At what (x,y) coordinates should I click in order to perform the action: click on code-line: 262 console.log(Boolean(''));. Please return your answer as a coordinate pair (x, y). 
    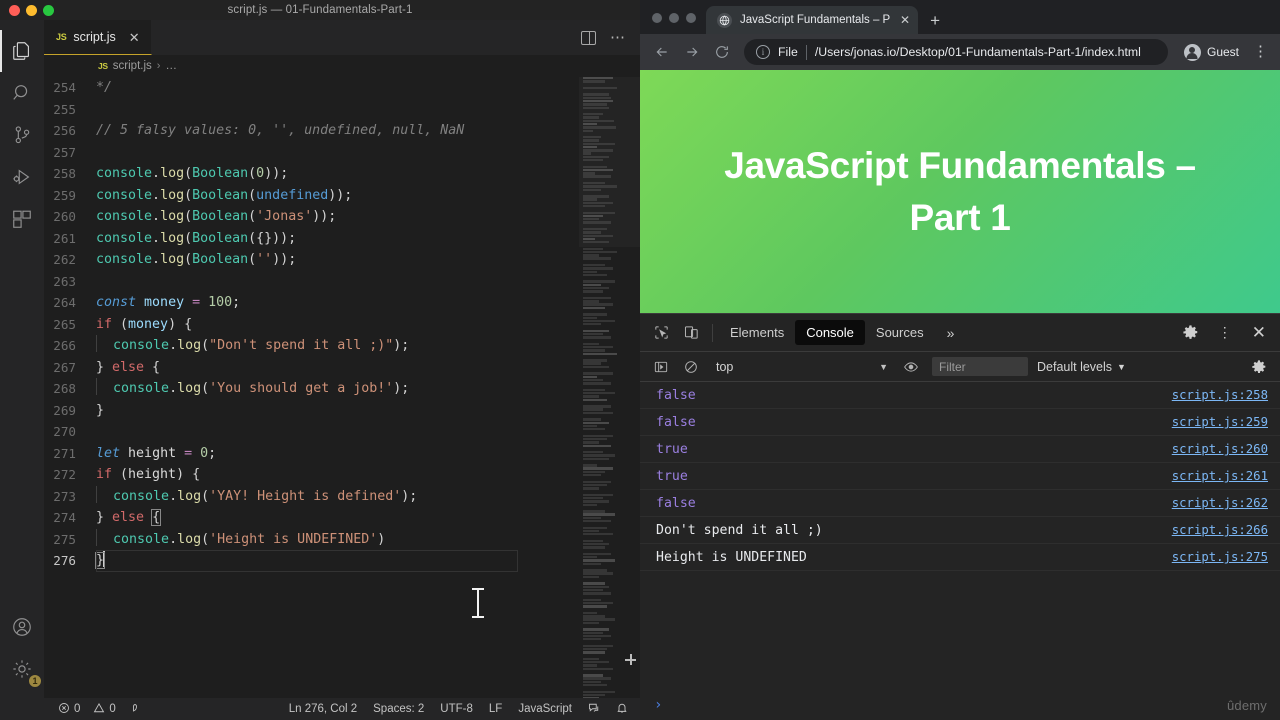
    Looking at the image, I should click on (311, 260).